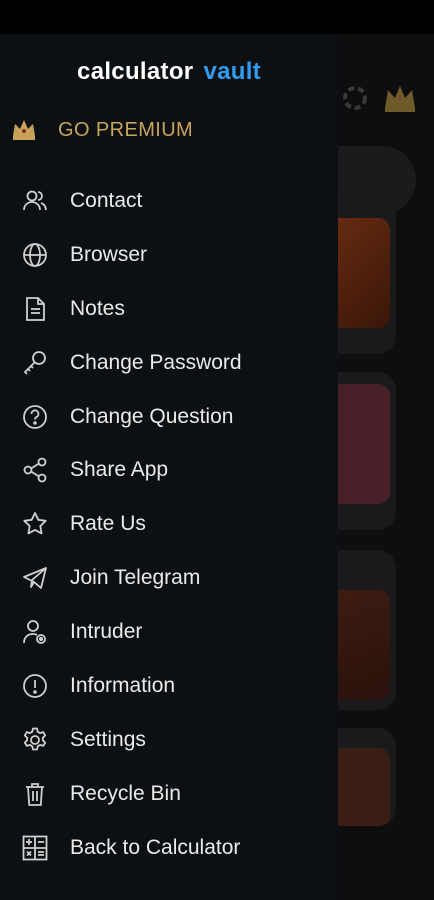 The height and width of the screenshot is (900, 434). I want to click on star-icon, so click(35, 524).